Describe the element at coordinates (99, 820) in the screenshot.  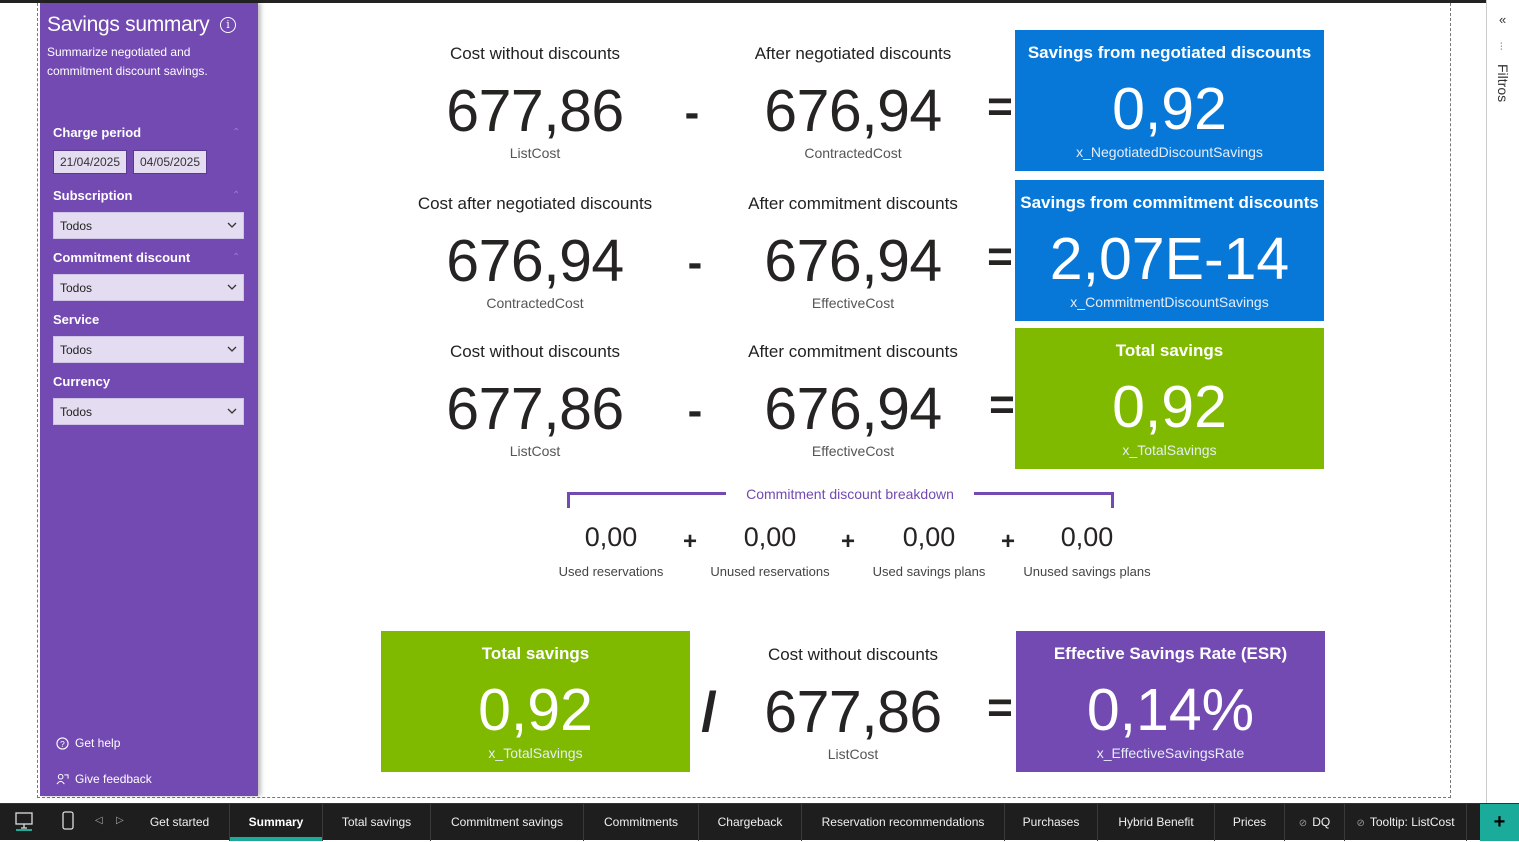
I see `tab-prev-icon: ◁` at that location.